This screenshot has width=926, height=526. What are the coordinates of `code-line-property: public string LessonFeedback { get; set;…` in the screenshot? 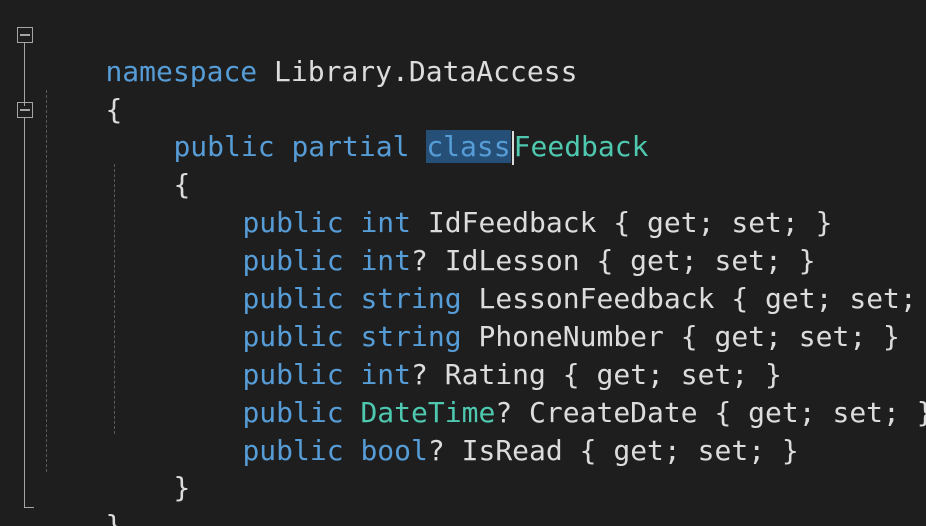 It's located at (550, 278).